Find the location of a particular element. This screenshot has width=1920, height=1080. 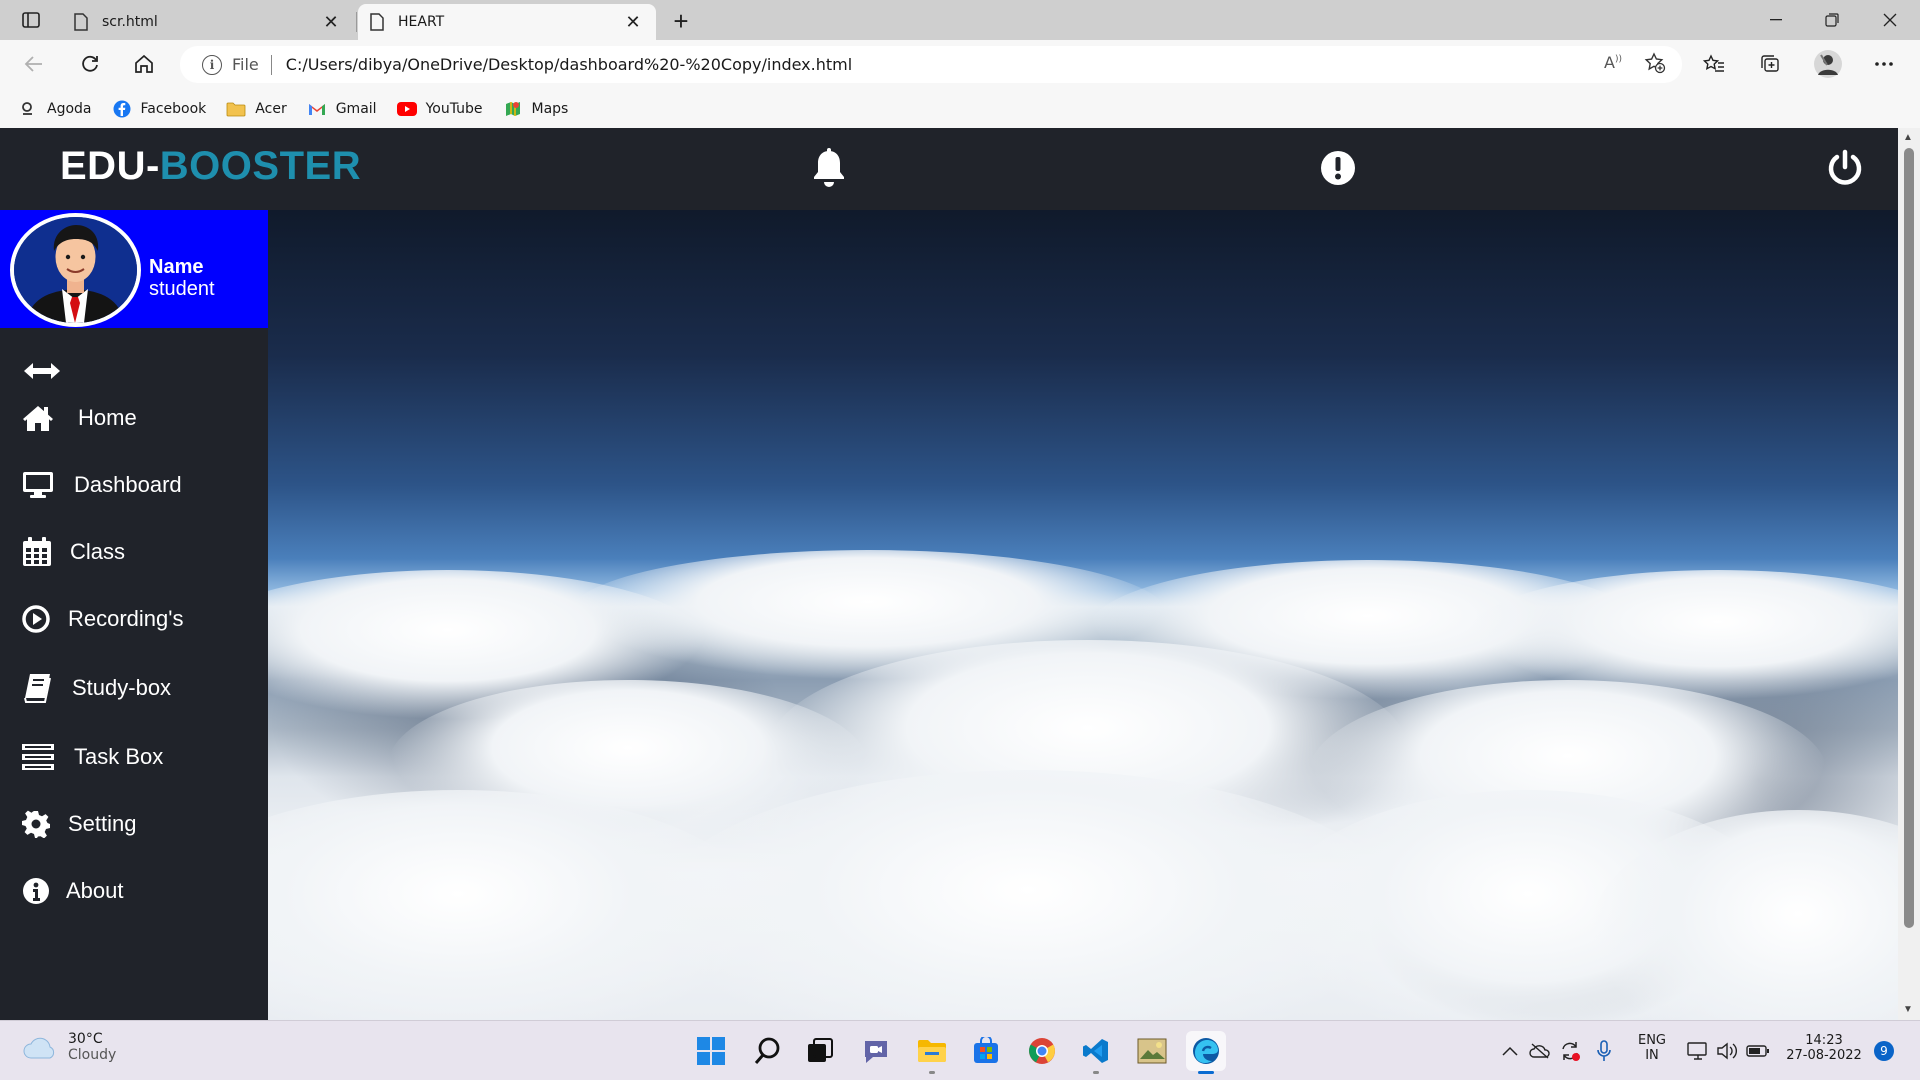

gmail-icon is located at coordinates (317, 109).